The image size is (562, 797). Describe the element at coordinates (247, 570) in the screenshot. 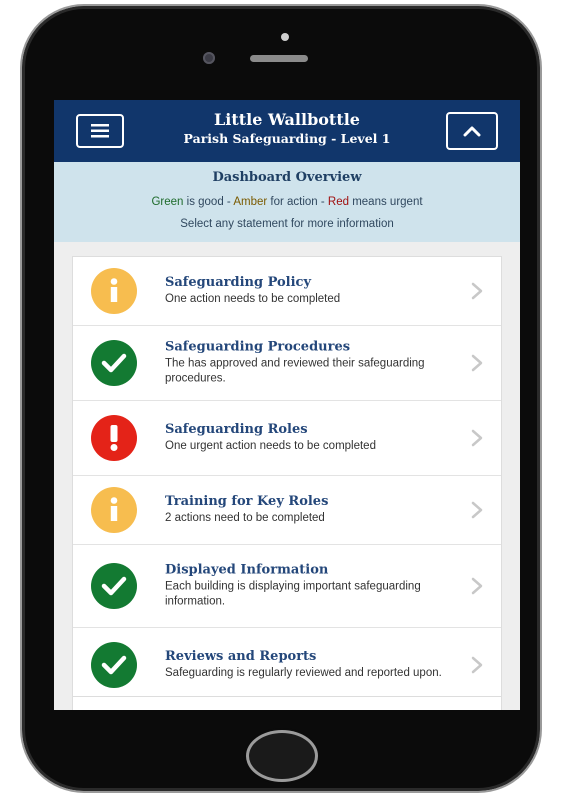

I see `list-item-title: Displayed Information` at that location.